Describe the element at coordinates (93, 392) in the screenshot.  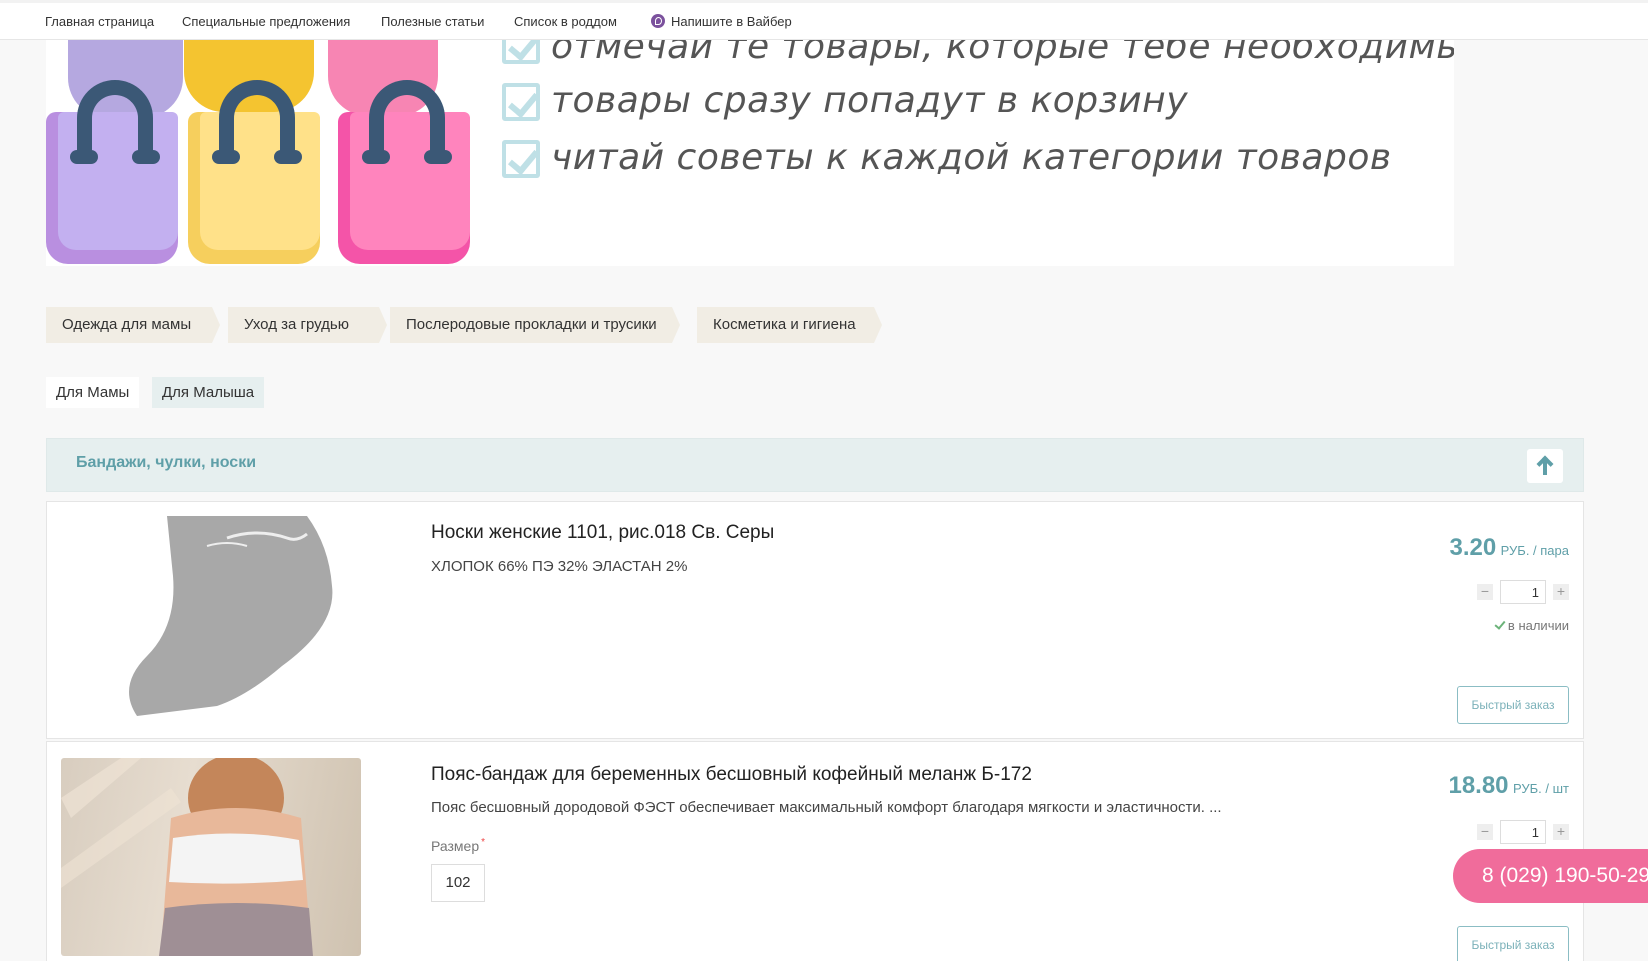
I see `tab-for-mom: Для Мамы` at that location.